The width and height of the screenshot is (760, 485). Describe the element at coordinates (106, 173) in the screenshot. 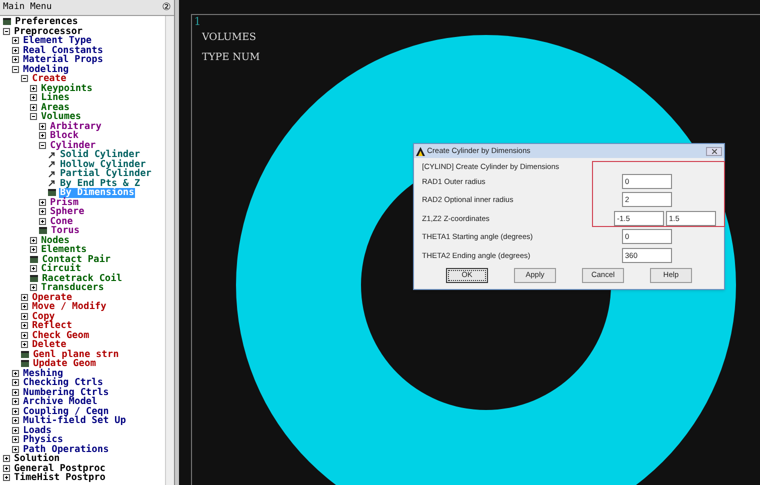

I see `menu-item: Partial Cylinder` at that location.